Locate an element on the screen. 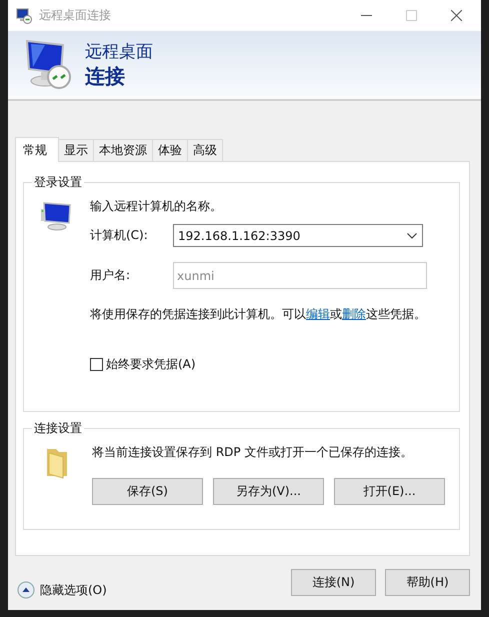 This screenshot has width=489, height=617. checkbox is located at coordinates (96, 364).